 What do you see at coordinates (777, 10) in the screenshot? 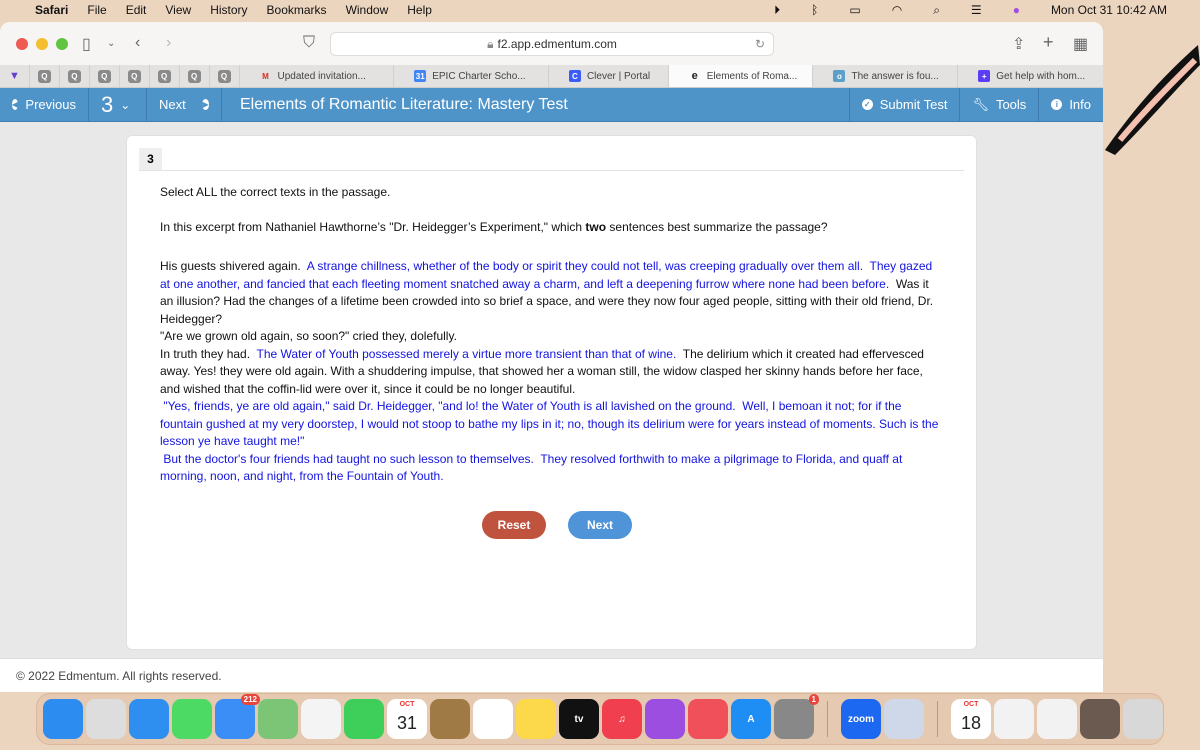
I see `play-icon: ⏵` at bounding box center [777, 10].